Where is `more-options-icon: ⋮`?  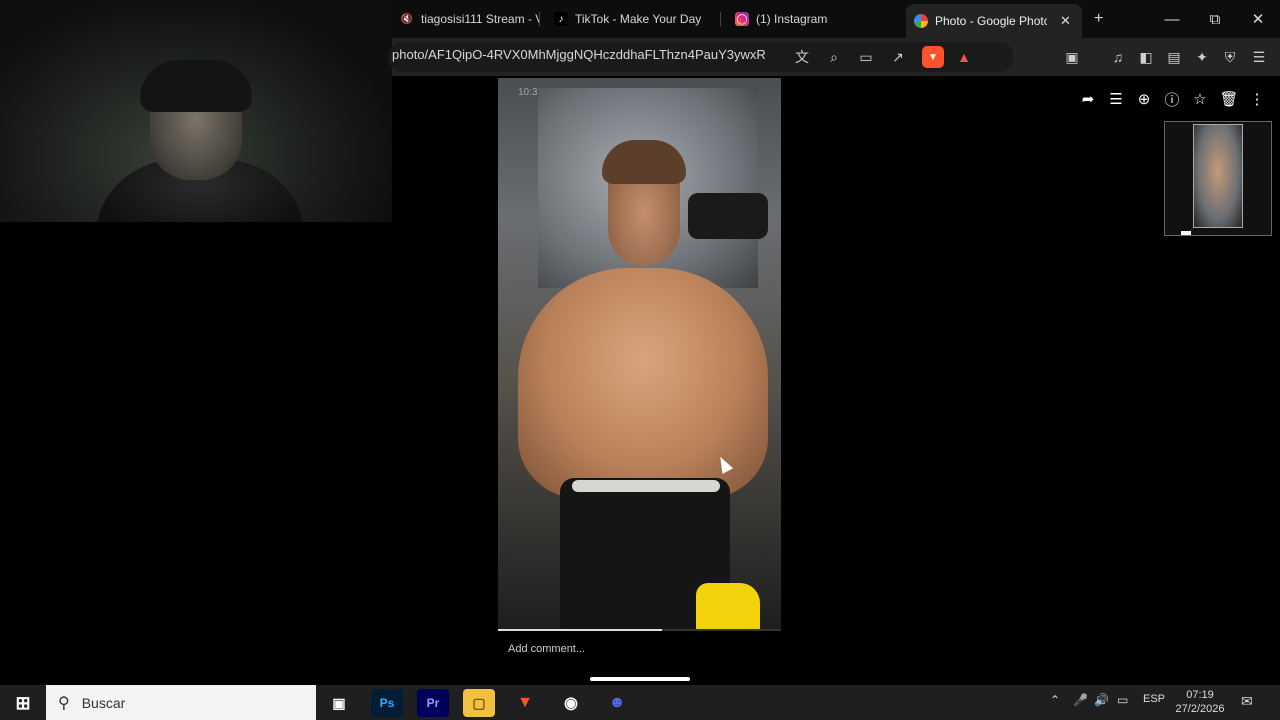 more-options-icon: ⋮ is located at coordinates (1257, 99).